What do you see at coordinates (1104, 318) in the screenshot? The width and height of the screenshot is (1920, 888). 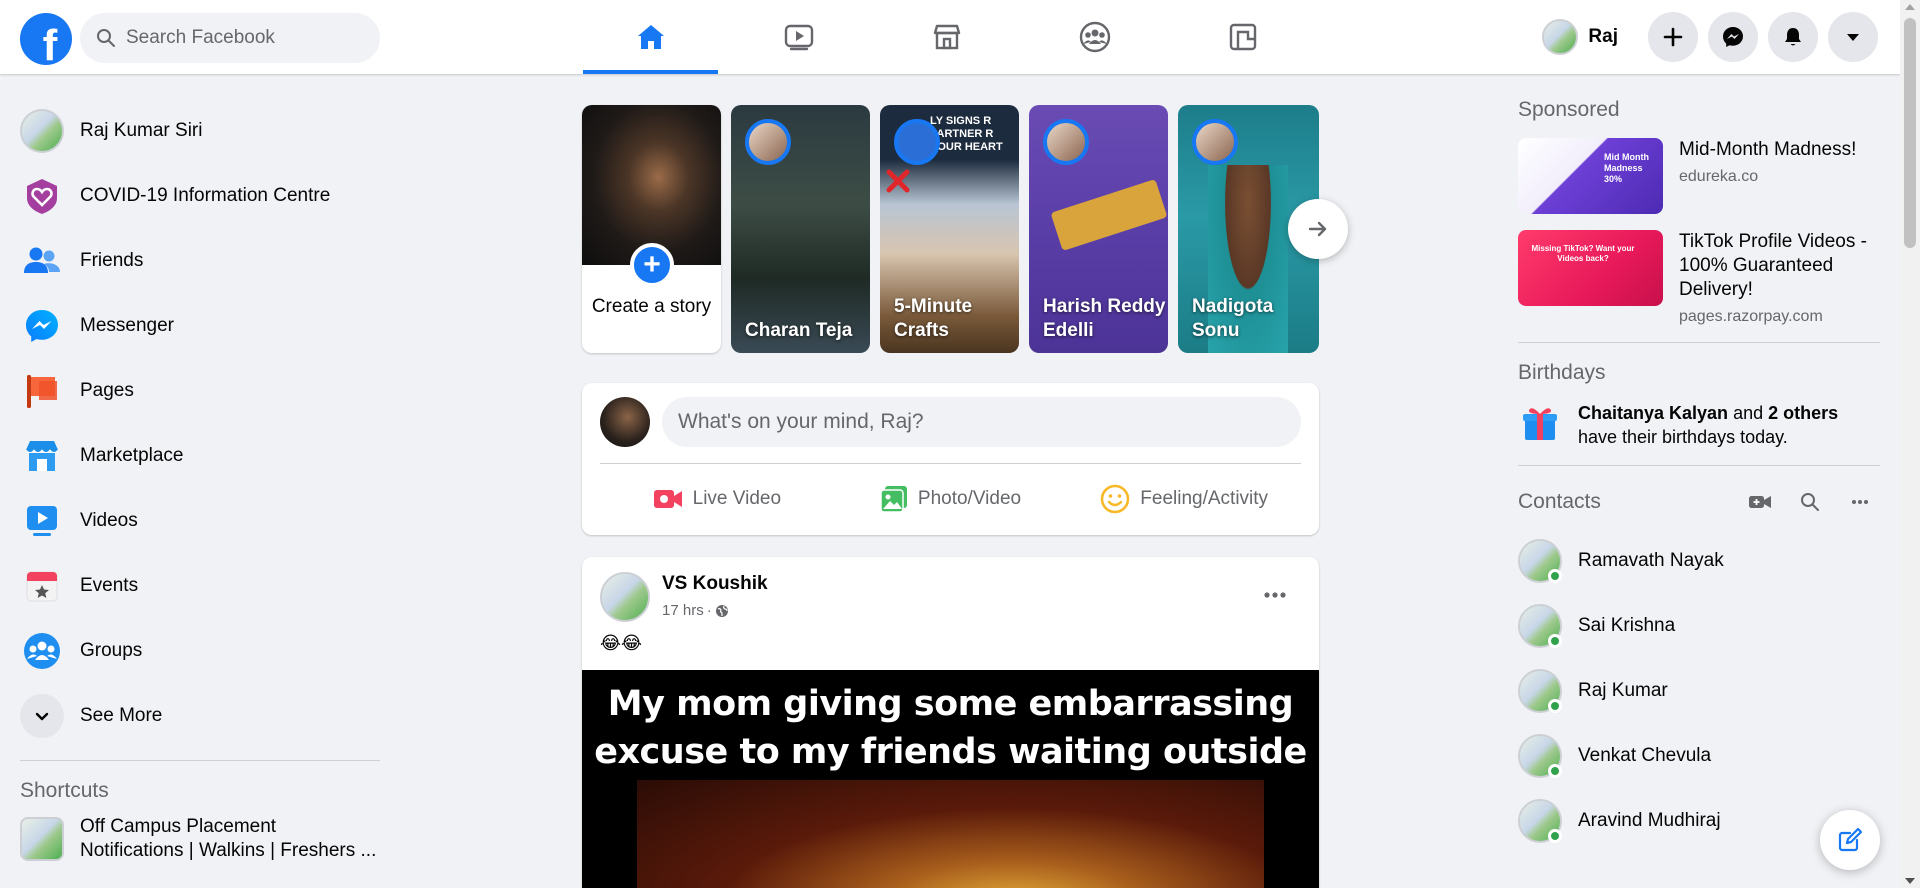 I see `story-name: Harish Reddy Edelli` at bounding box center [1104, 318].